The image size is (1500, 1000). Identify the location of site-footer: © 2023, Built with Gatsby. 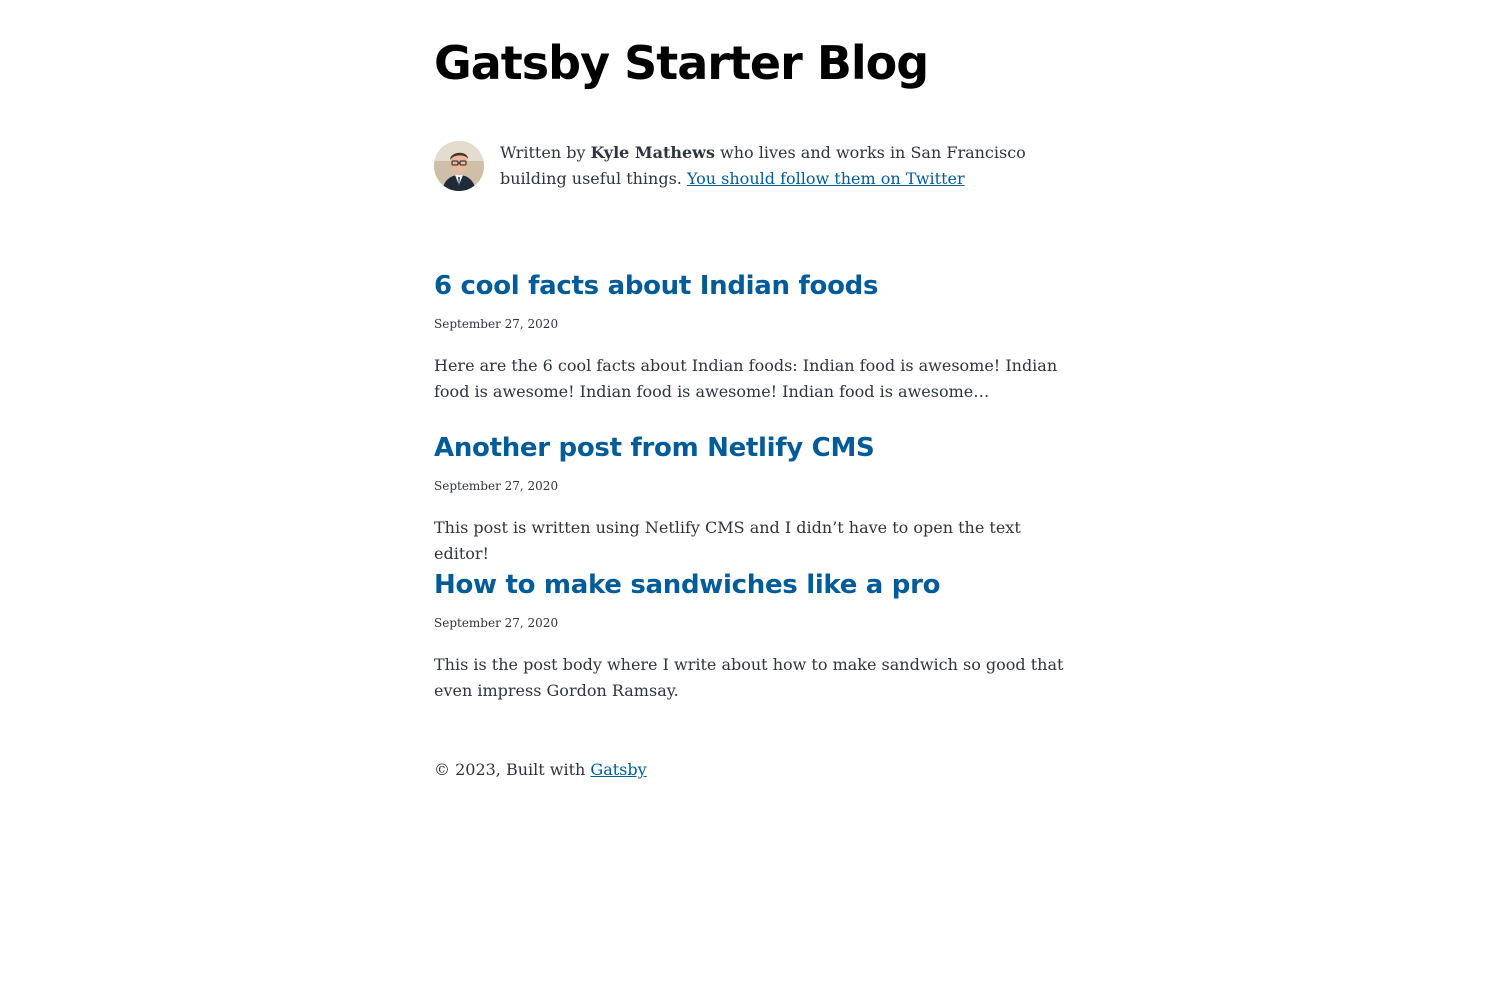
(540, 770).